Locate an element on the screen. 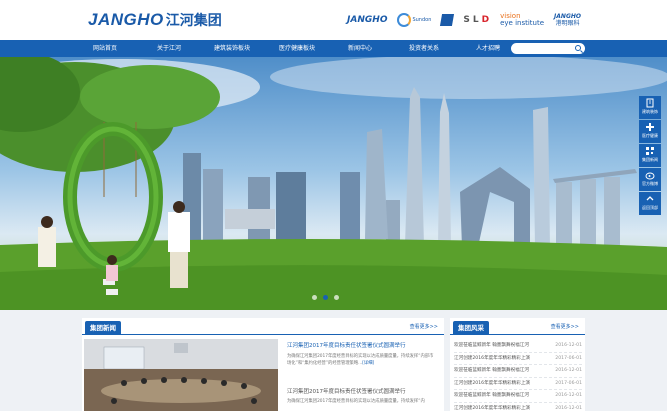  square-logo-icon is located at coordinates (447, 20).